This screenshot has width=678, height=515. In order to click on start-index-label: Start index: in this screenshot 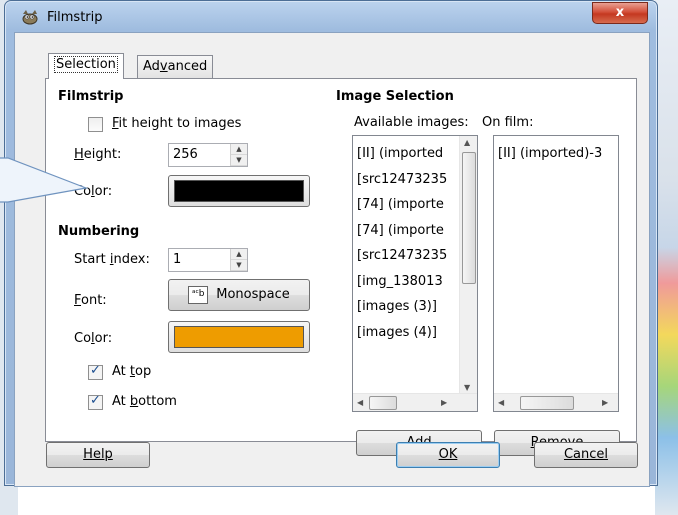, I will do `click(112, 259)`.